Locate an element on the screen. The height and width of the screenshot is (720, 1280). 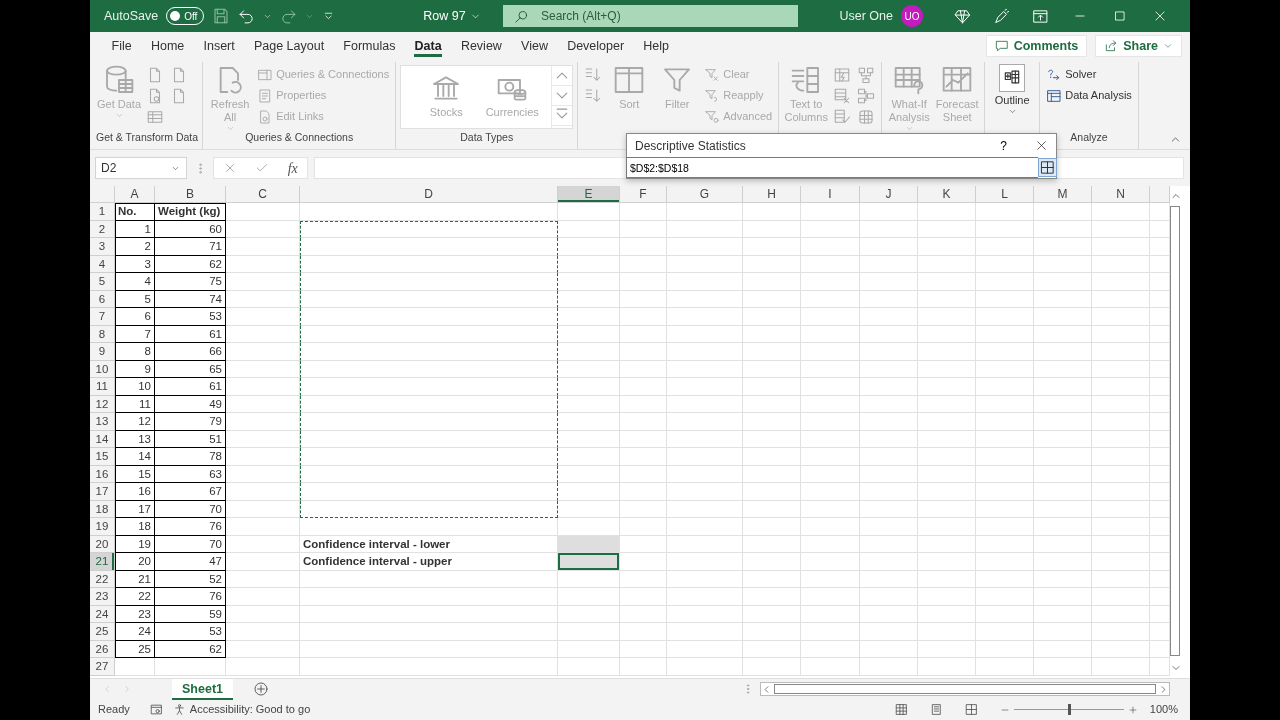
share-button: Share is located at coordinates (1138, 46).